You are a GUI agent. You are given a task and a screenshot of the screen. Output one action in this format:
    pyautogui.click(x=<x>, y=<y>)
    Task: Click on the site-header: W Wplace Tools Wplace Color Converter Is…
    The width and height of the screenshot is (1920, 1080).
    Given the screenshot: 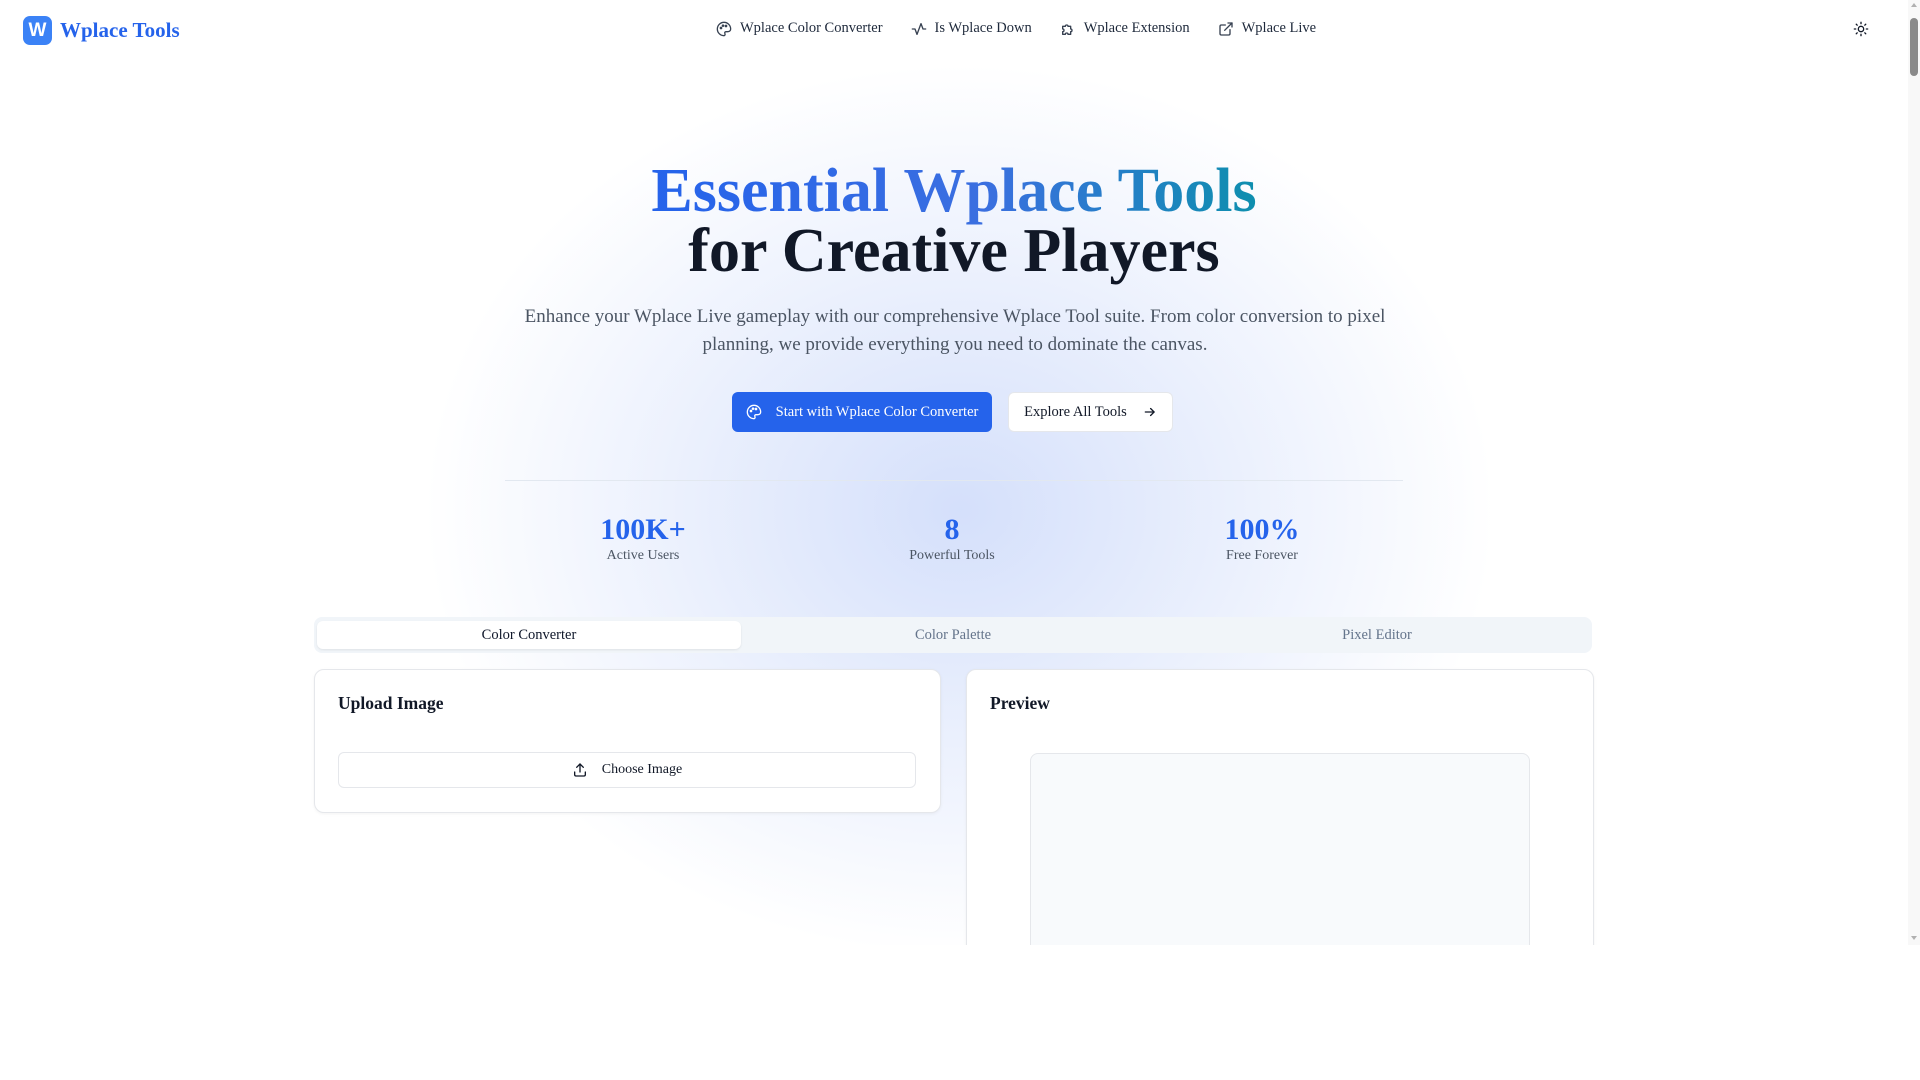 What is the action you would take?
    pyautogui.click(x=954, y=32)
    